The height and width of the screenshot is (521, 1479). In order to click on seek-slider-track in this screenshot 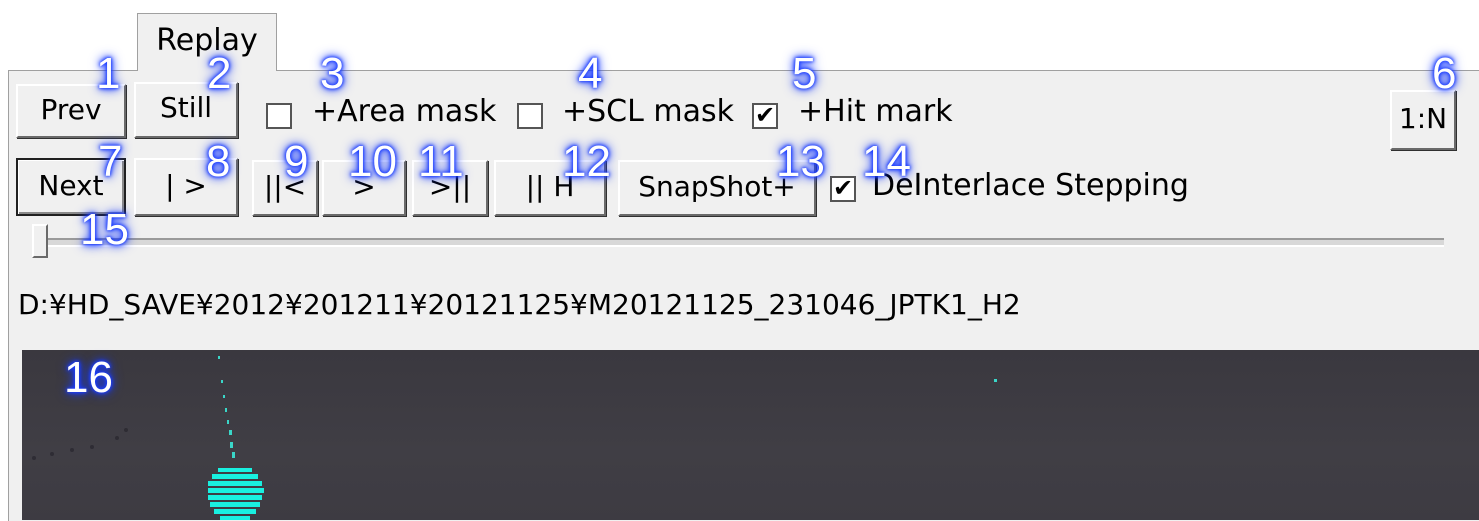, I will do `click(739, 242)`.